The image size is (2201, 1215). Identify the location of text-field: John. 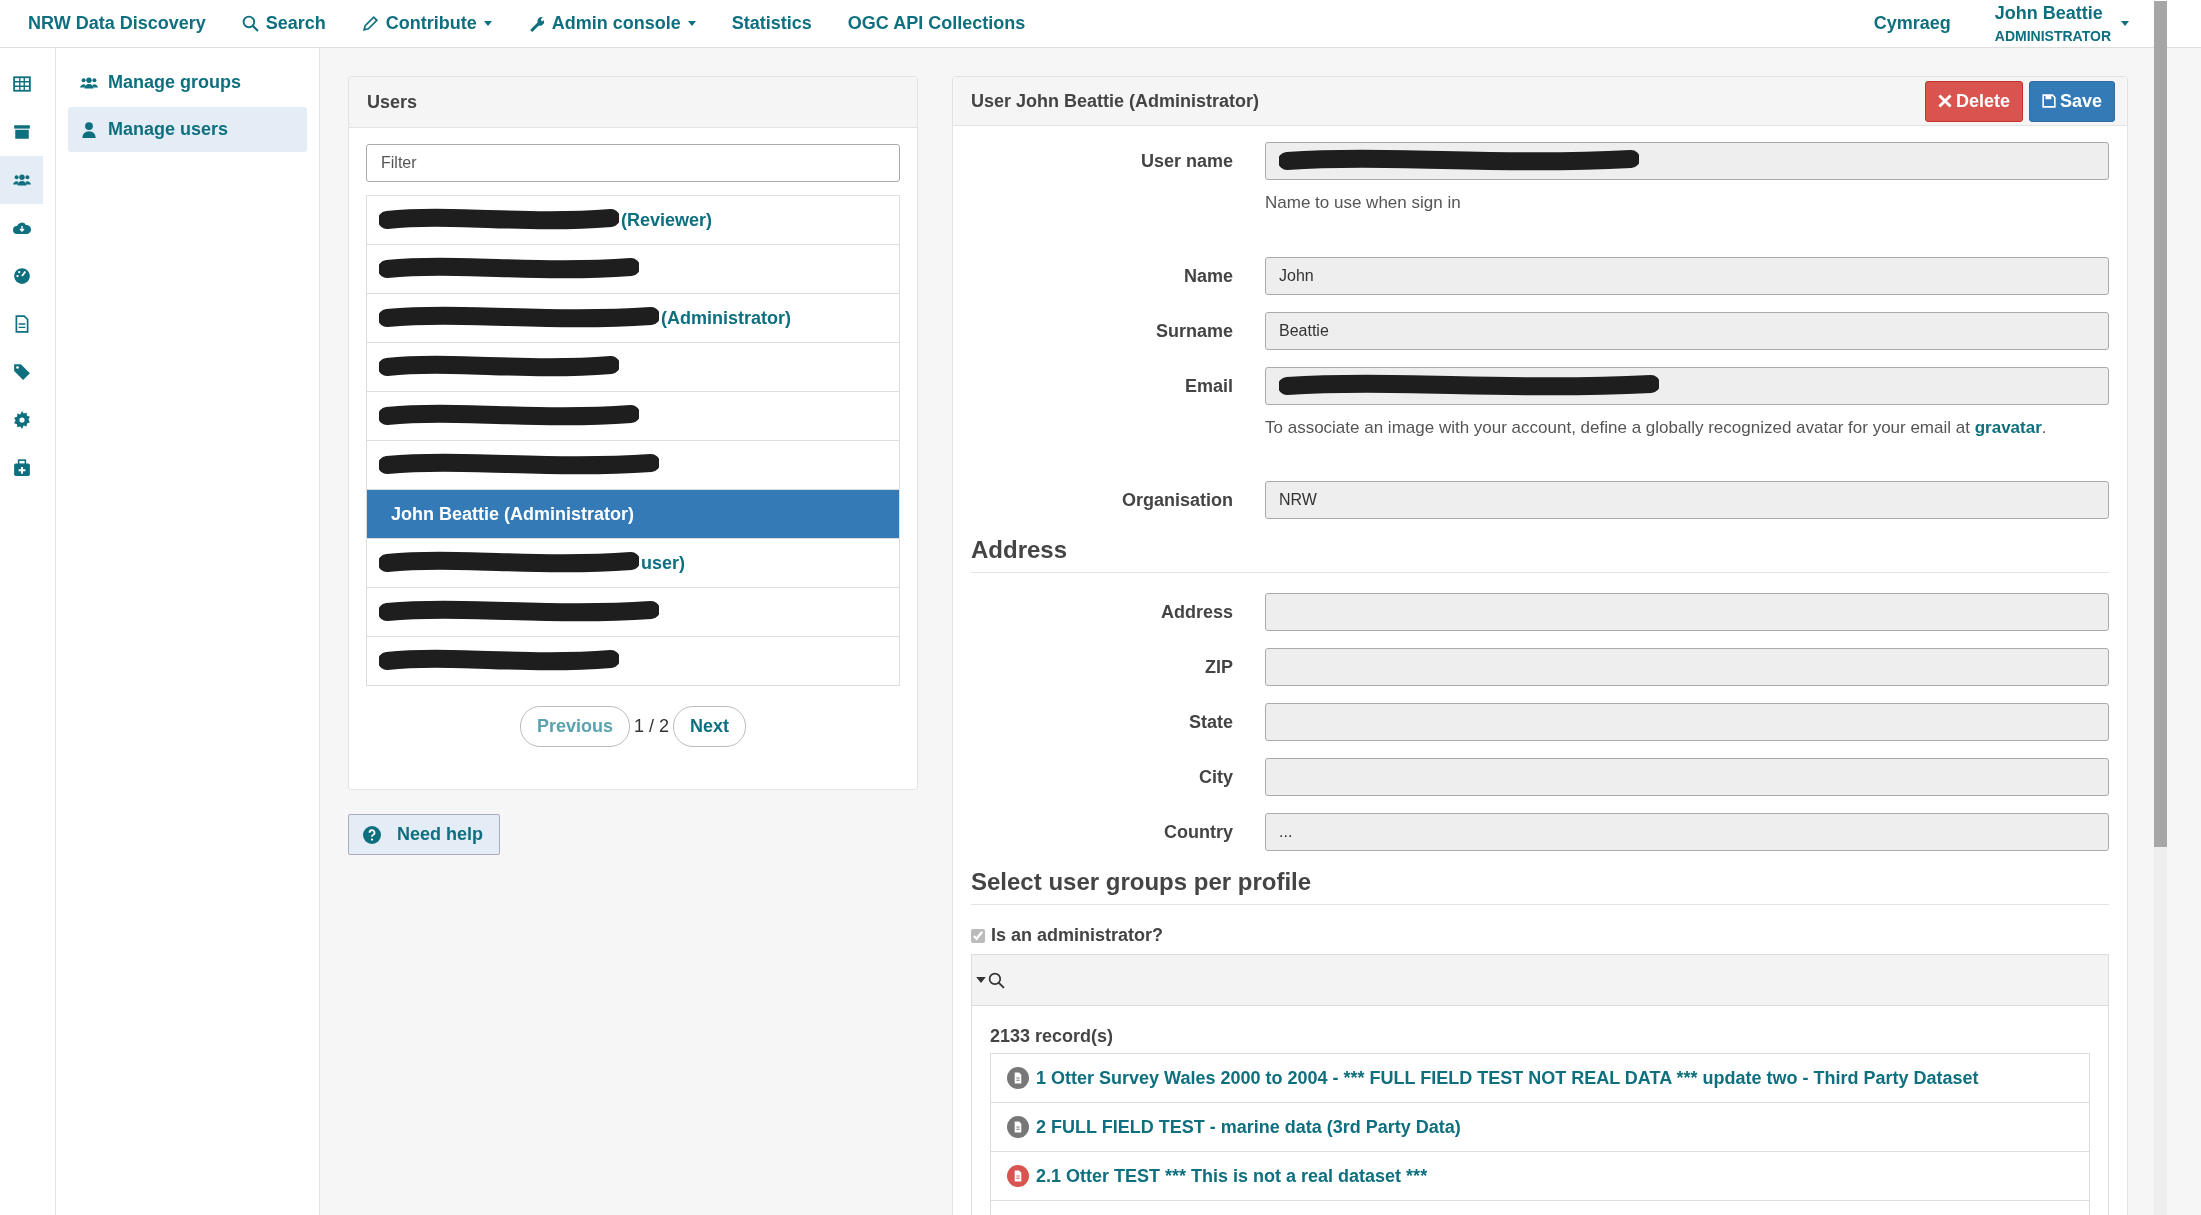
(1687, 275).